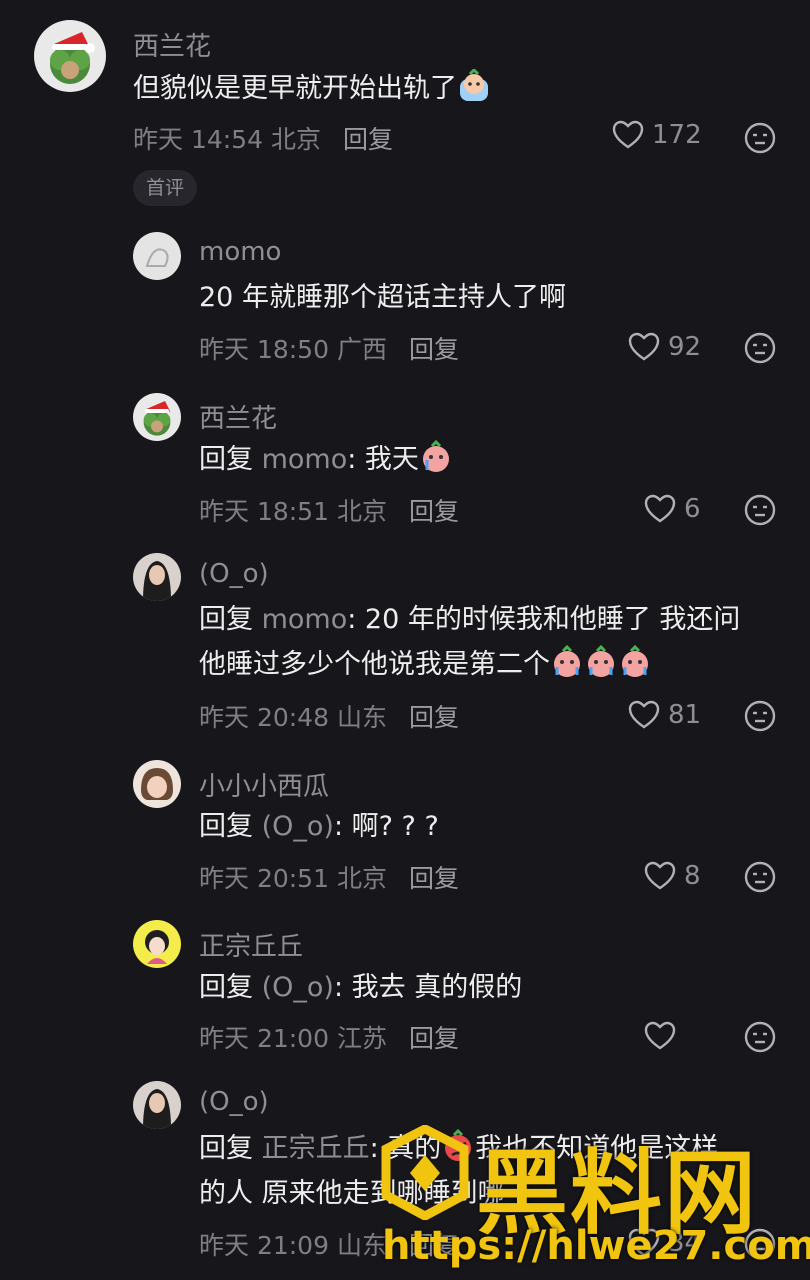 The height and width of the screenshot is (1280, 810). Describe the element at coordinates (692, 876) in the screenshot. I see `like-count: 8` at that location.